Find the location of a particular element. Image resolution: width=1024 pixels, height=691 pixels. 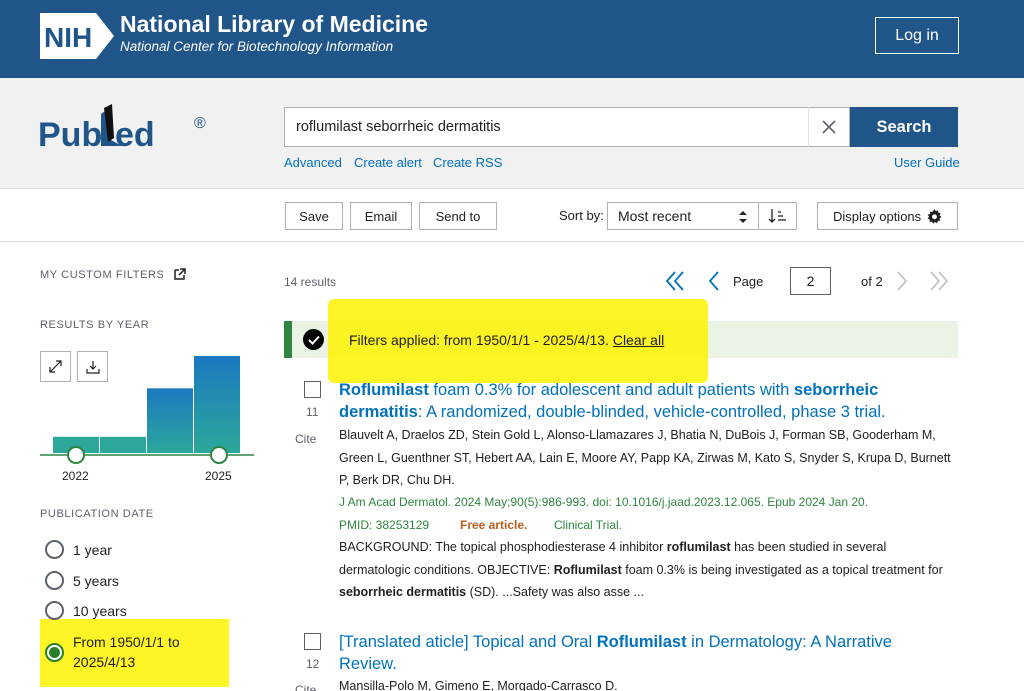

range-start-handle is located at coordinates (76, 455).